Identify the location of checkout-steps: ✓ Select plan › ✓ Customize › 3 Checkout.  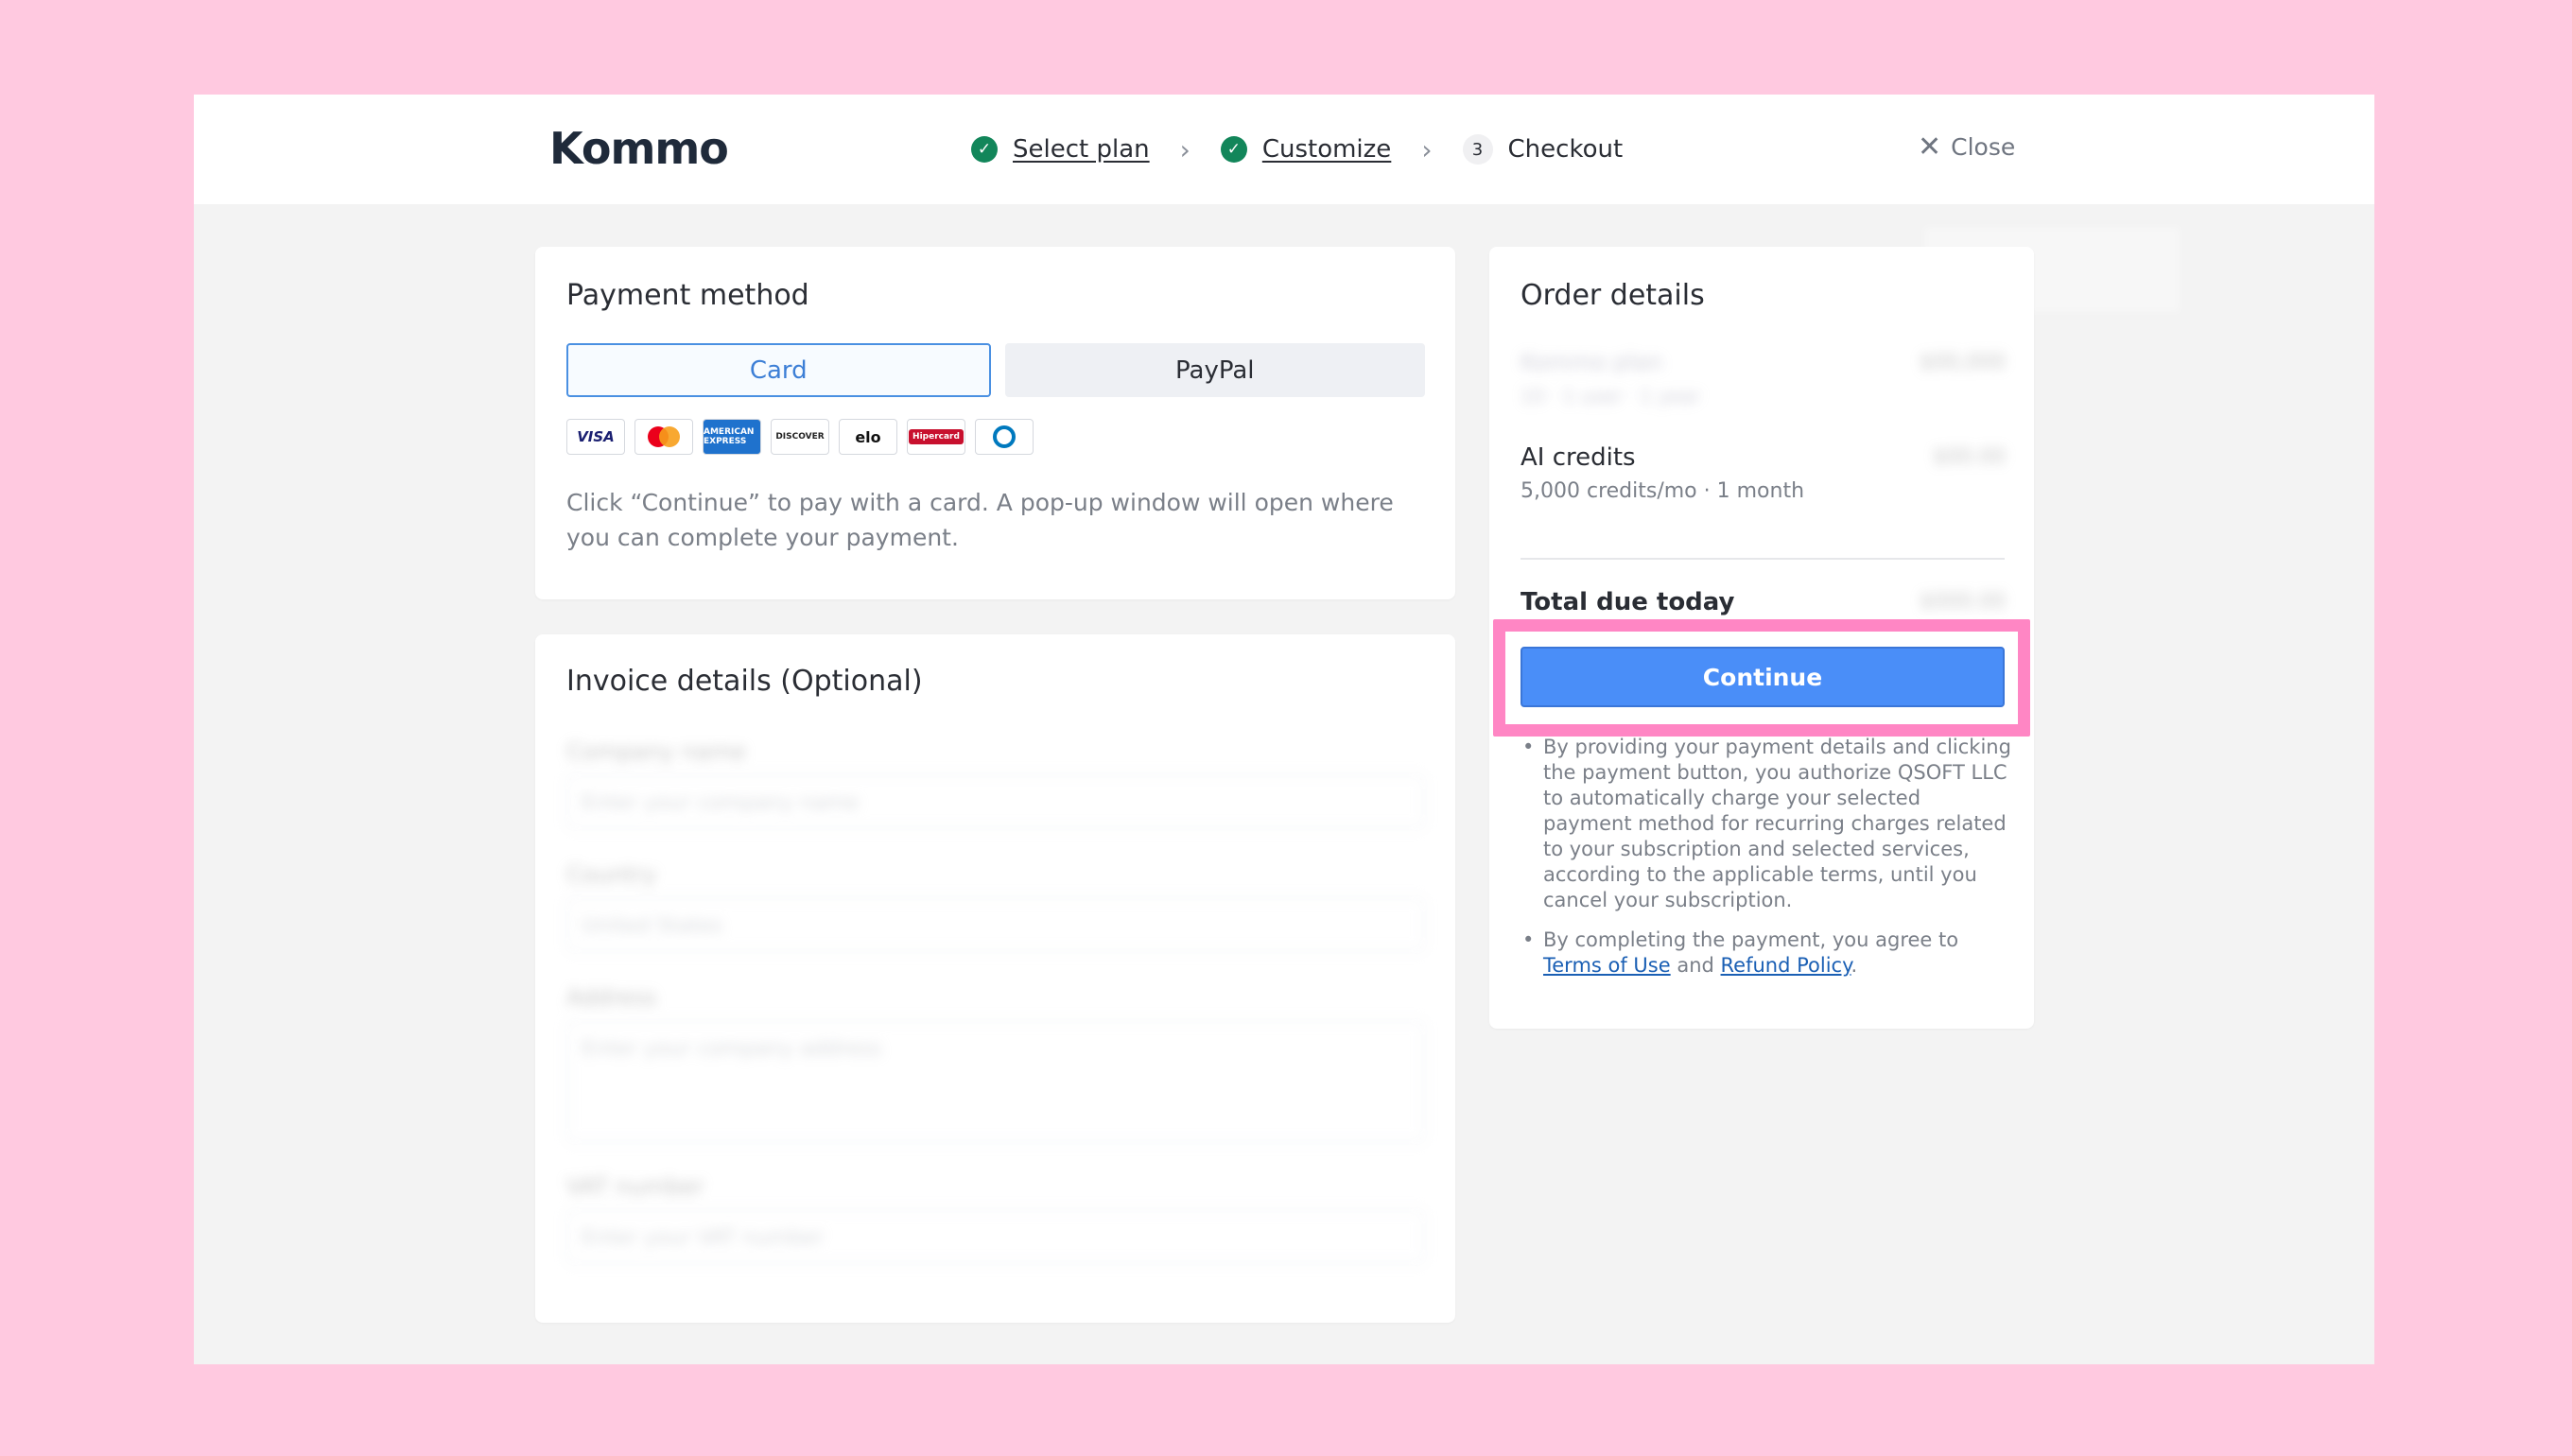
(1297, 149).